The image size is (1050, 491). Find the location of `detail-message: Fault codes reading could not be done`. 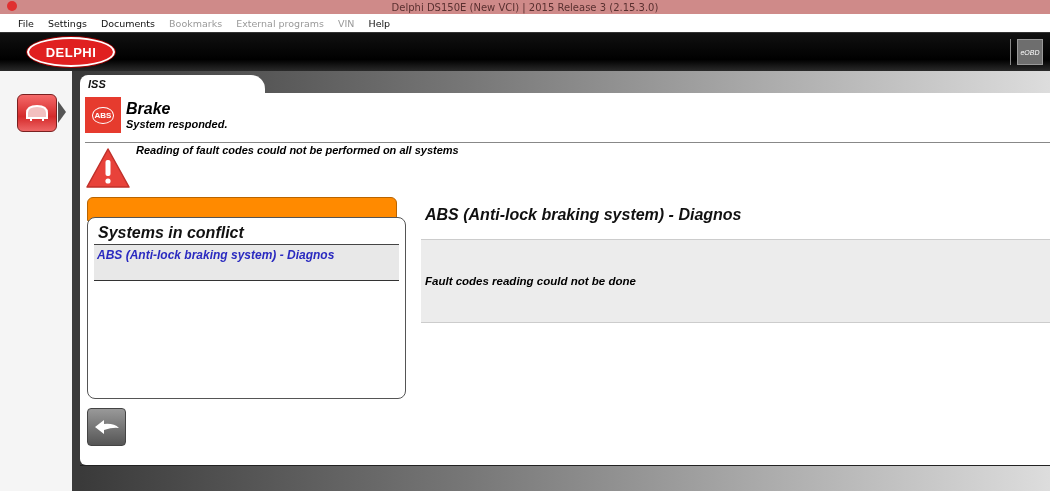

detail-message: Fault codes reading could not be done is located at coordinates (530, 281).